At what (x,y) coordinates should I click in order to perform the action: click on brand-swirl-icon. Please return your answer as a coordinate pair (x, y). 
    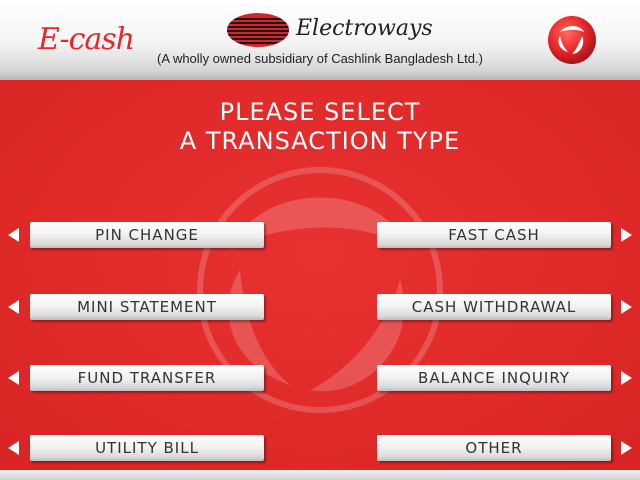
    Looking at the image, I should click on (572, 40).